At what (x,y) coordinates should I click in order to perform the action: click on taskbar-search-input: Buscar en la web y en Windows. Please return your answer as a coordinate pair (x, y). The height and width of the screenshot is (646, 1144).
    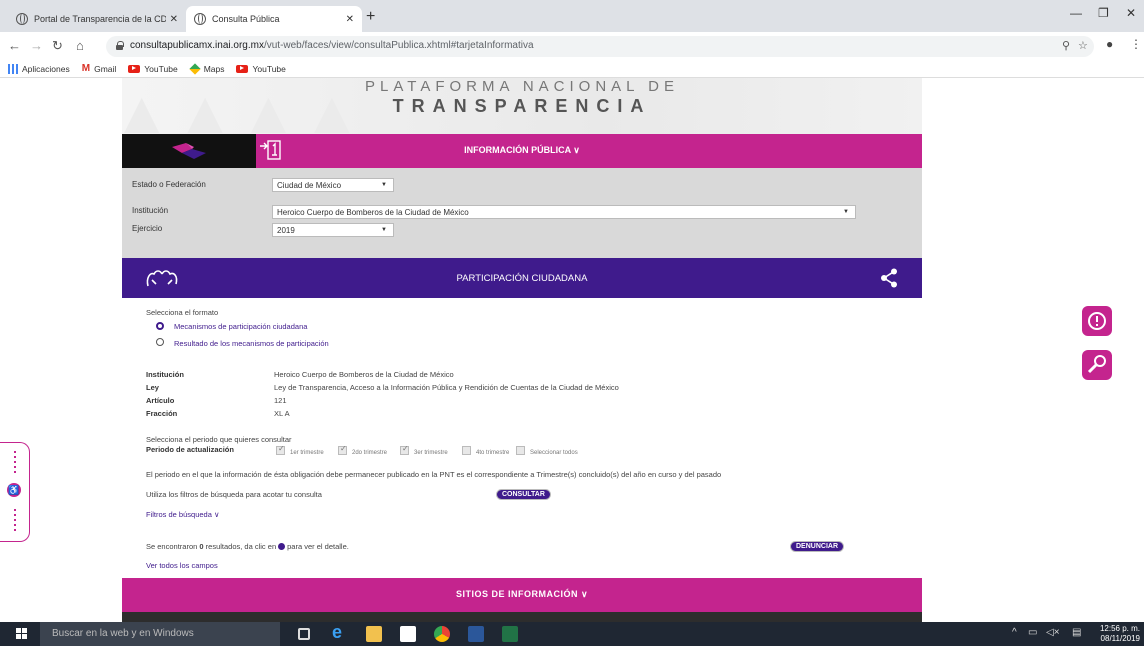
    Looking at the image, I should click on (160, 634).